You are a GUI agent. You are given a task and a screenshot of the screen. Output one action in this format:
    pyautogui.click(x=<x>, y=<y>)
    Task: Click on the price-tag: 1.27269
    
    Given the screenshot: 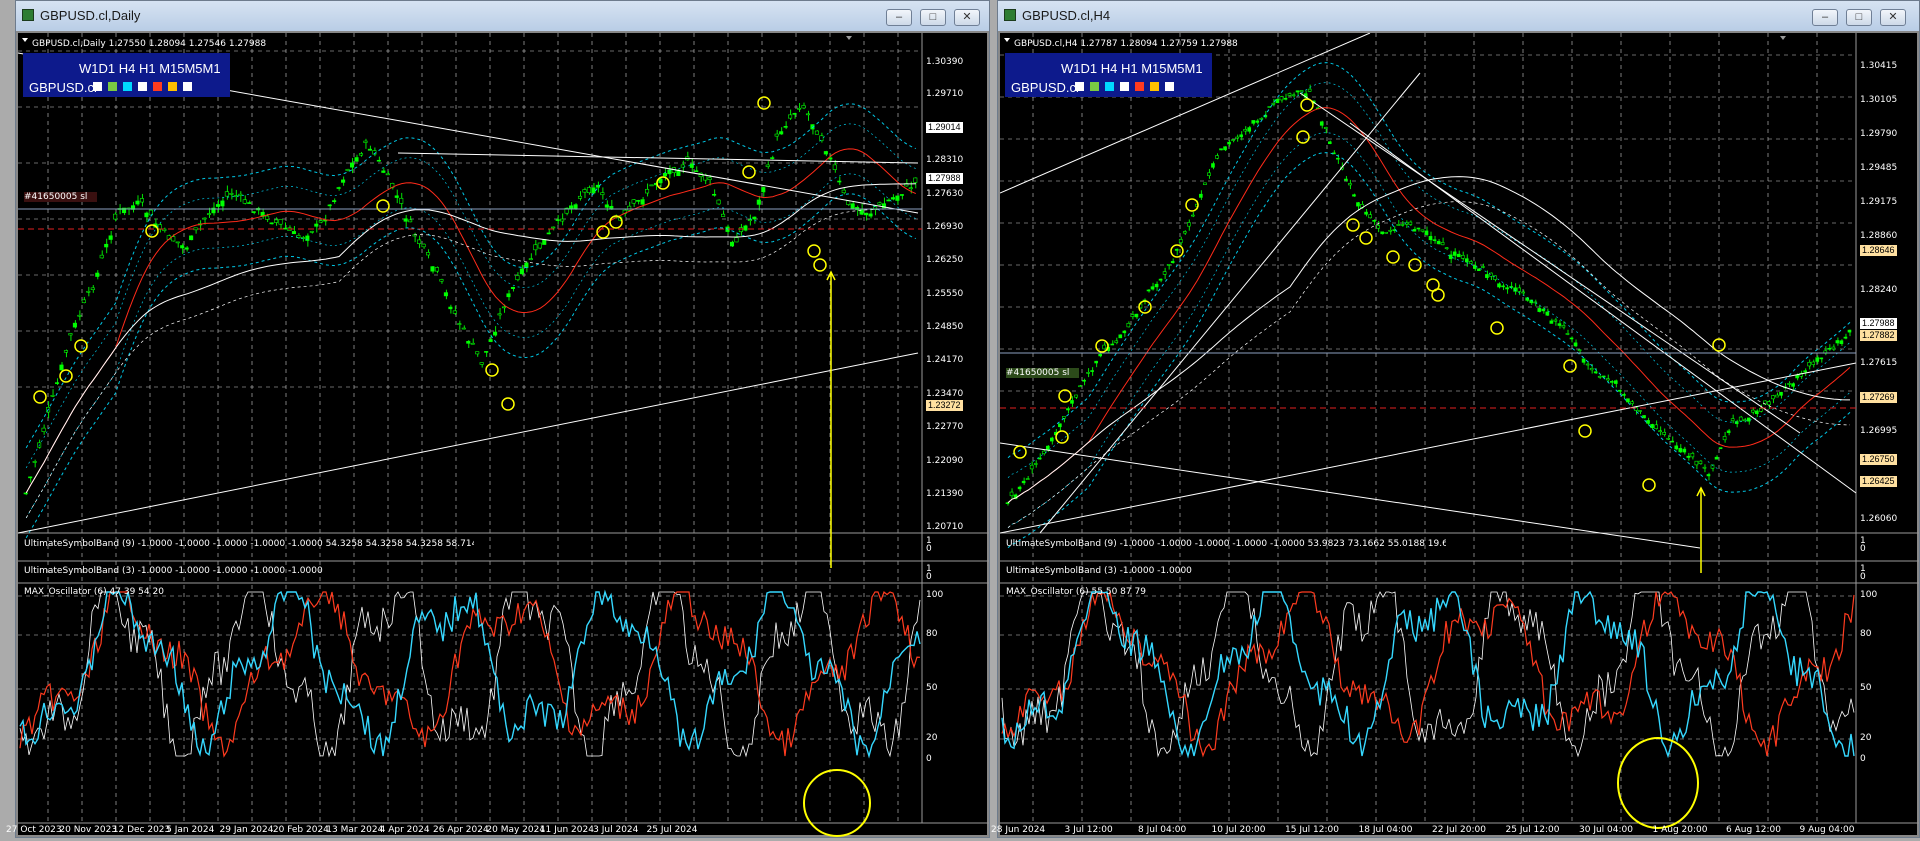 What is the action you would take?
    pyautogui.click(x=1878, y=397)
    